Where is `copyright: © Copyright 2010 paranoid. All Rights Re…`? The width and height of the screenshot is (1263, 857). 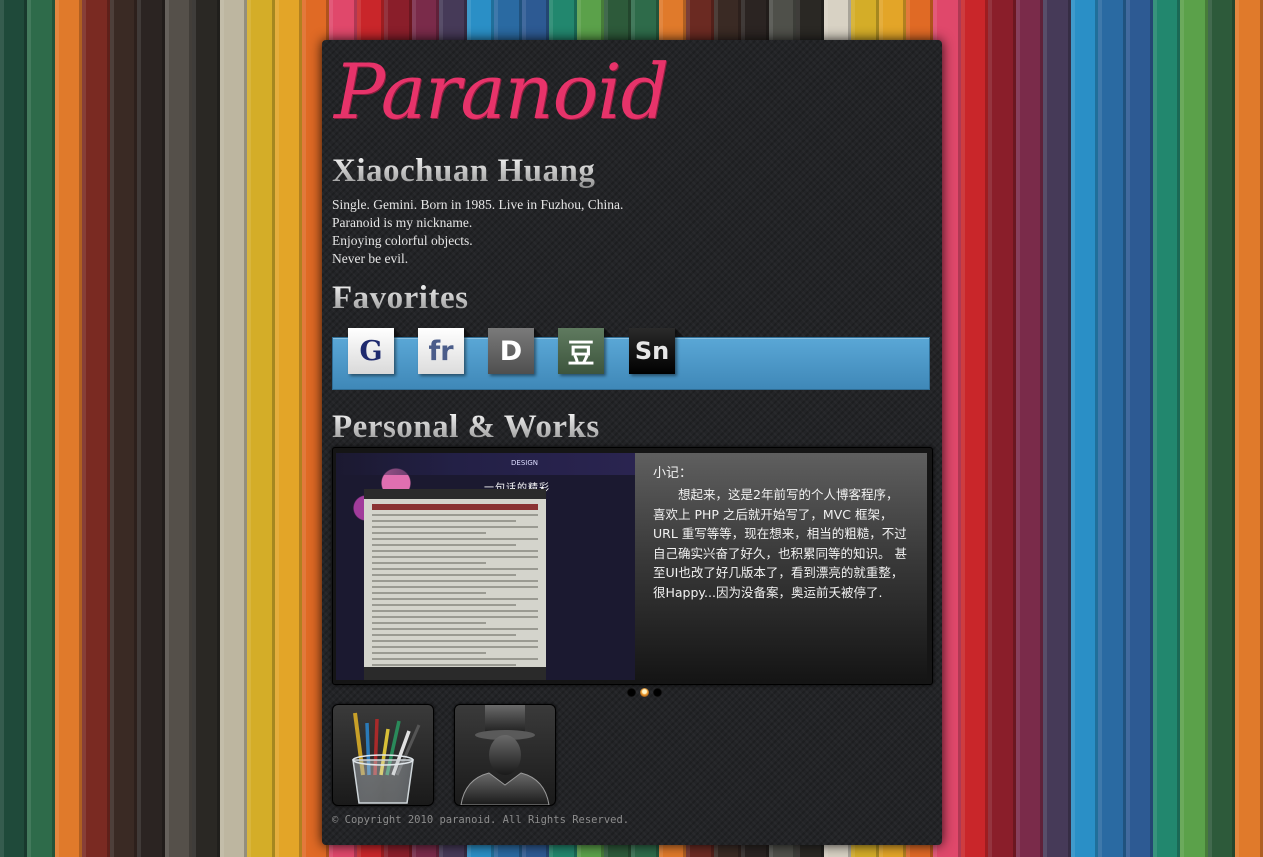 copyright: © Copyright 2010 paranoid. All Rights Re… is located at coordinates (481, 820).